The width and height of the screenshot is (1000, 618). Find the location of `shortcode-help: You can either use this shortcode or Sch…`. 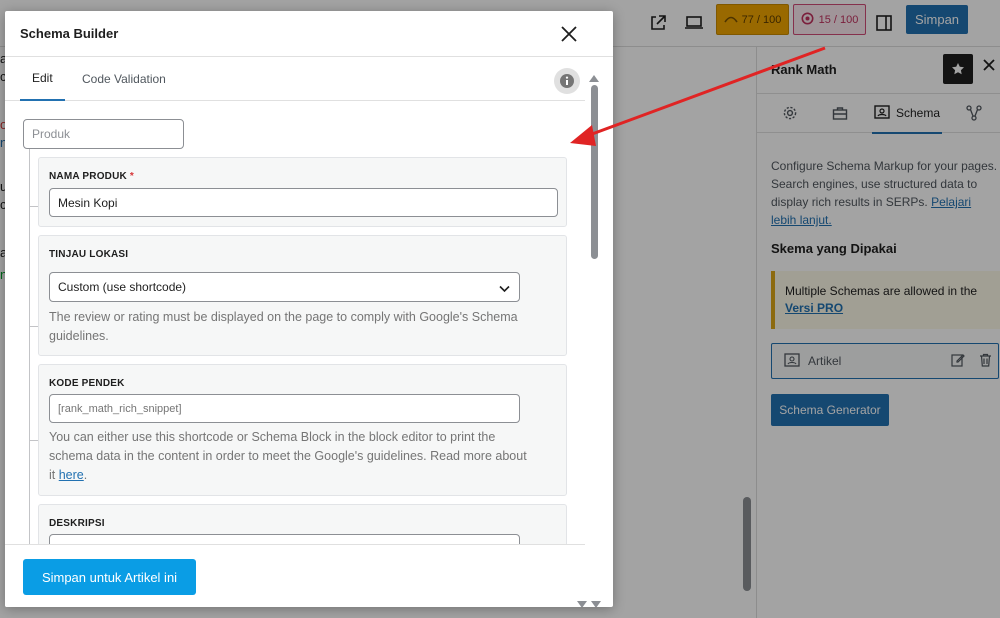

shortcode-help: You can either use this shortcode or Sch… is located at coordinates (289, 456).